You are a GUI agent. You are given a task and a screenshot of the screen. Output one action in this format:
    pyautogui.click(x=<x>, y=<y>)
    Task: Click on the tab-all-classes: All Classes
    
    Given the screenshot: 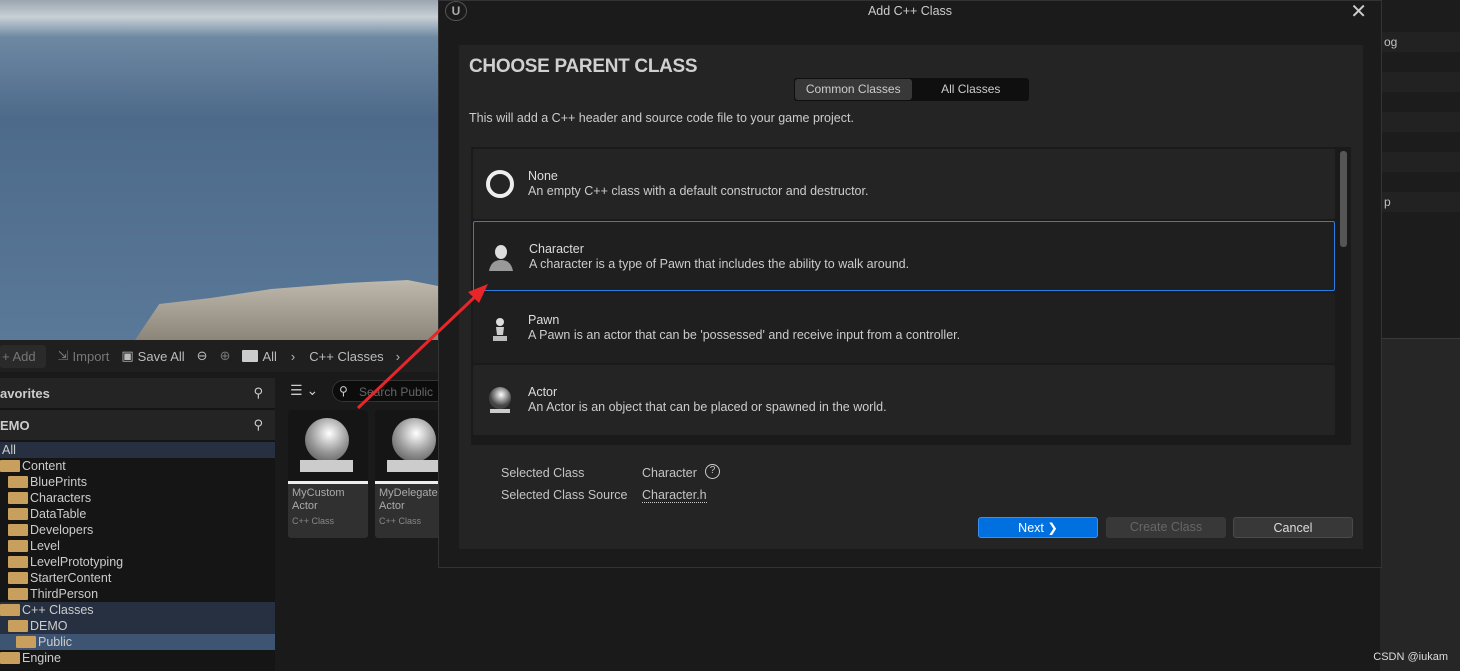 What is the action you would take?
    pyautogui.click(x=971, y=89)
    